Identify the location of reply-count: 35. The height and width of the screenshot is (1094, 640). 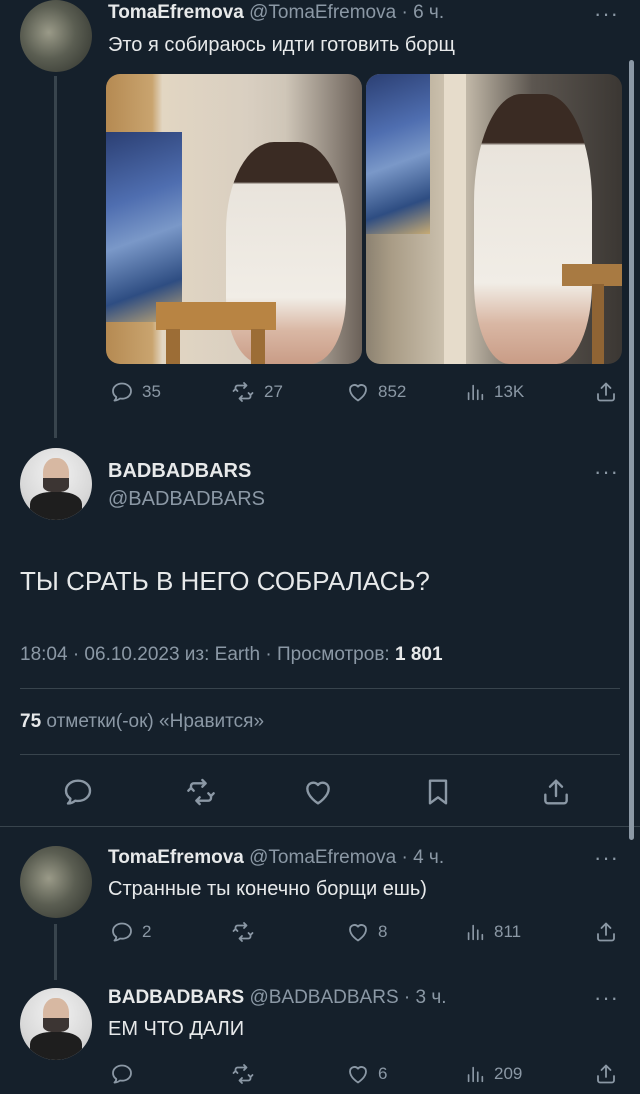
(151, 391).